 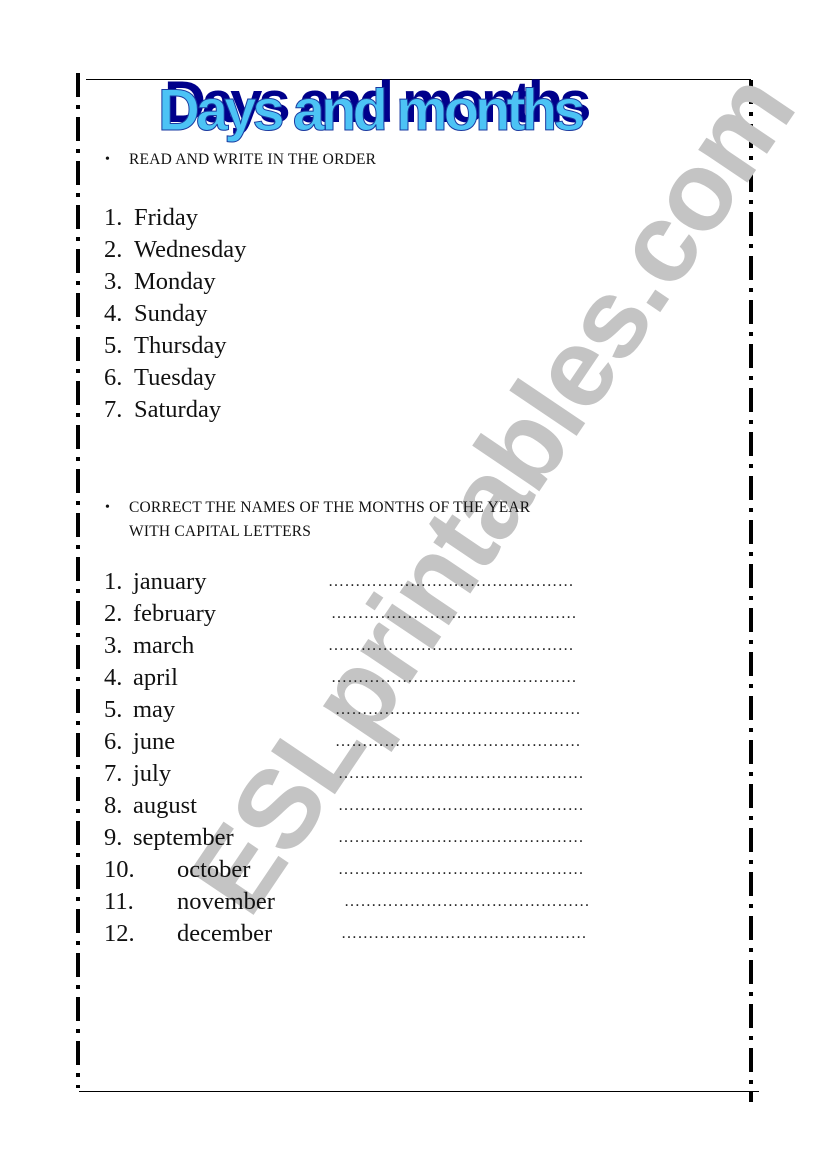 I want to click on day-item: 7. Saturday, so click(x=175, y=410).